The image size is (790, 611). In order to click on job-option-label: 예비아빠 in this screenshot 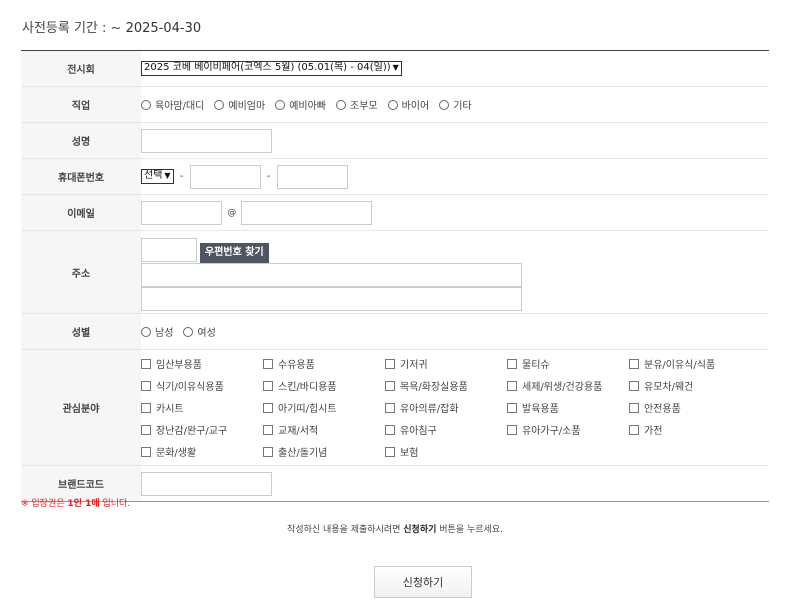, I will do `click(307, 106)`.